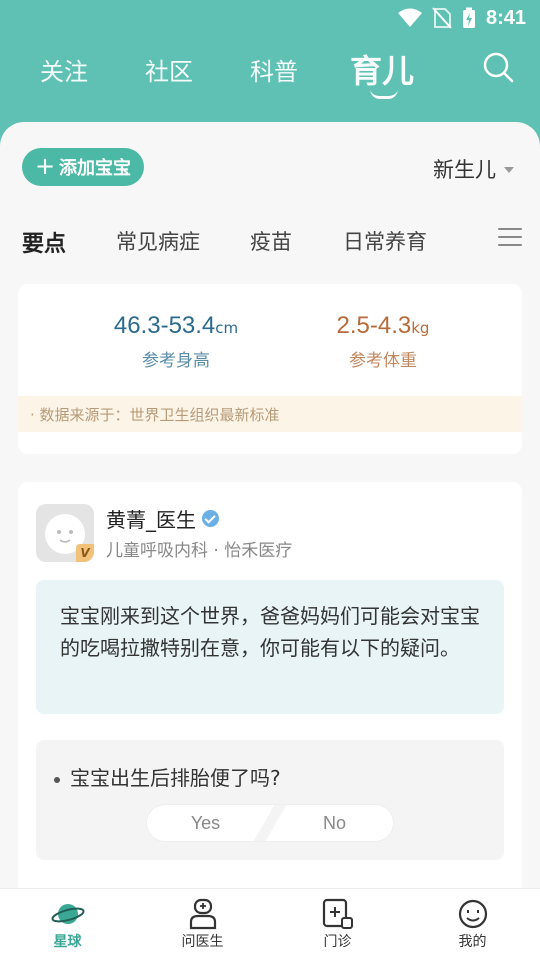  What do you see at coordinates (442, 18) in the screenshot?
I see `no-sim-icon` at bounding box center [442, 18].